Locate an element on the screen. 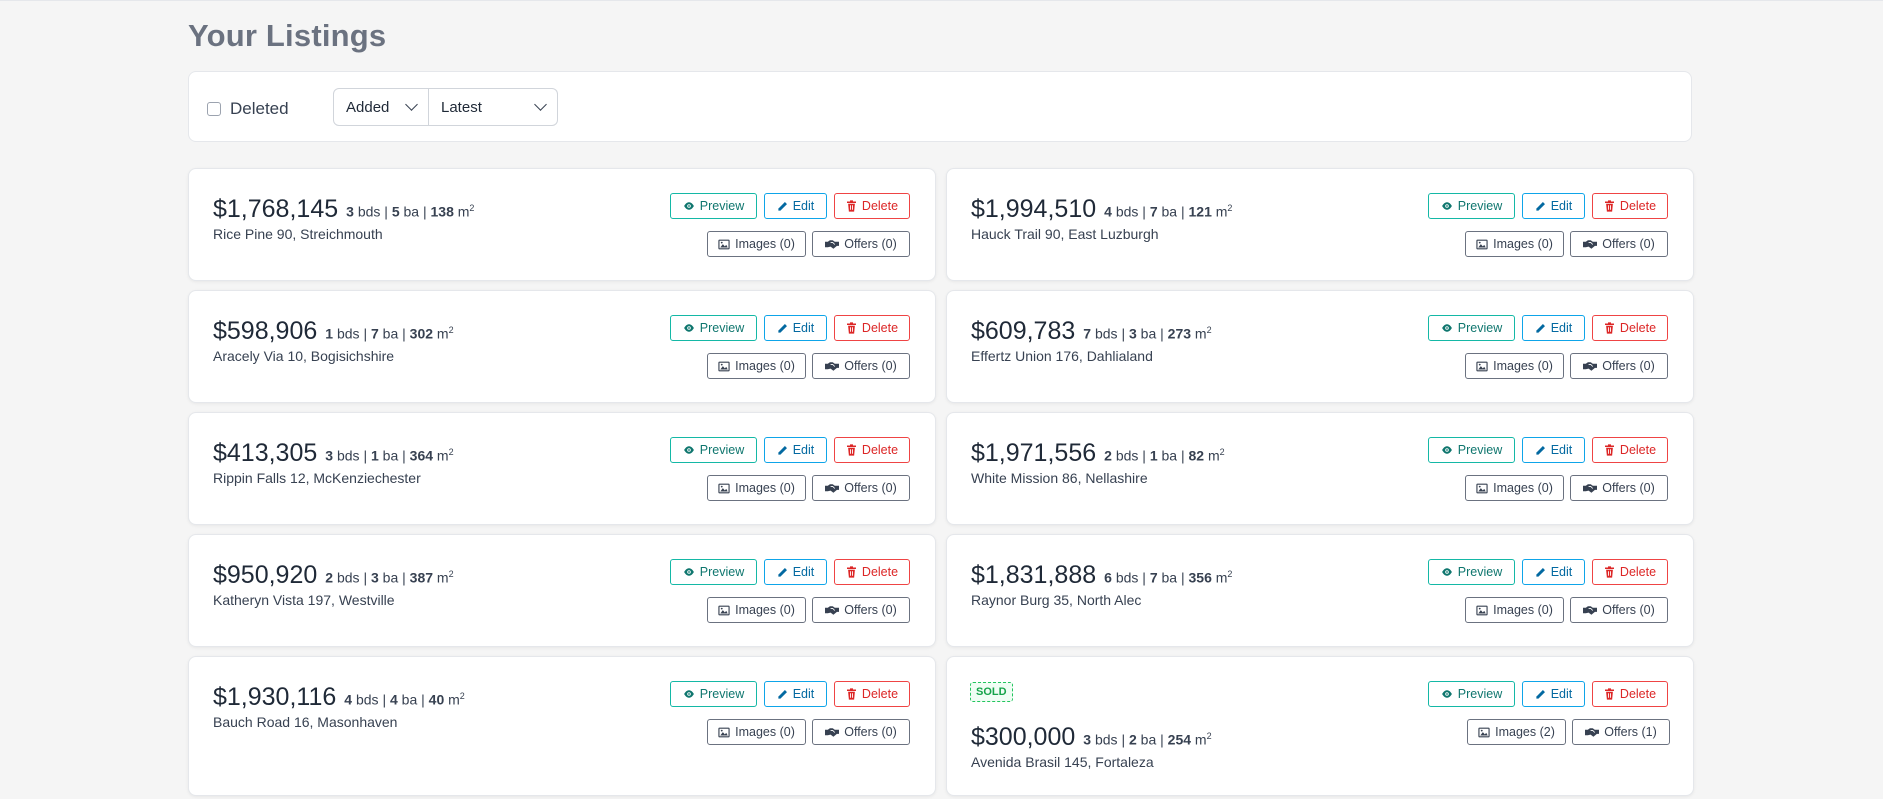 The image size is (1883, 799). page-title: Your Listings is located at coordinates (287, 35).